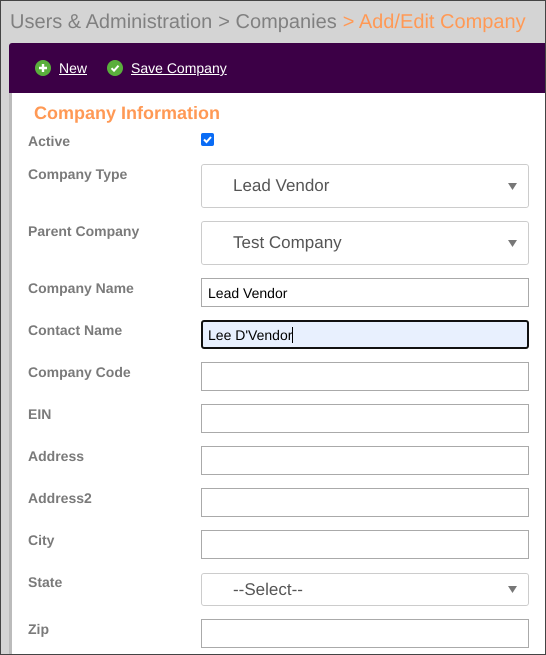  I want to click on field-label: Address, so click(57, 455).